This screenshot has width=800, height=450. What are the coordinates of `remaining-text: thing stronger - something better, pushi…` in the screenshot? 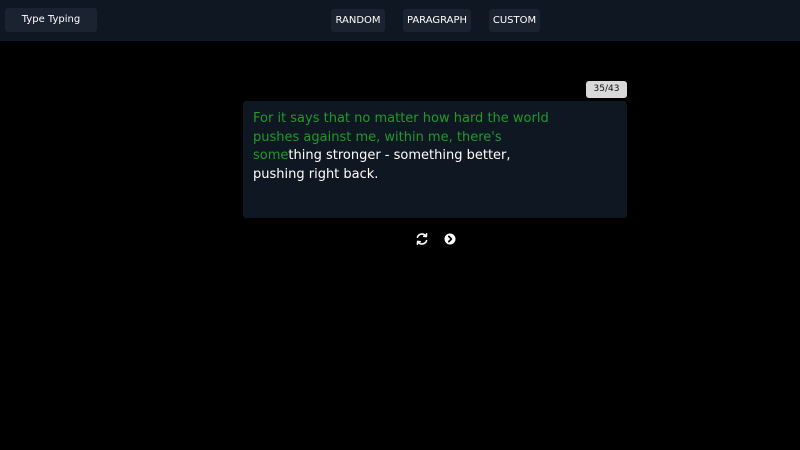 It's located at (382, 165).